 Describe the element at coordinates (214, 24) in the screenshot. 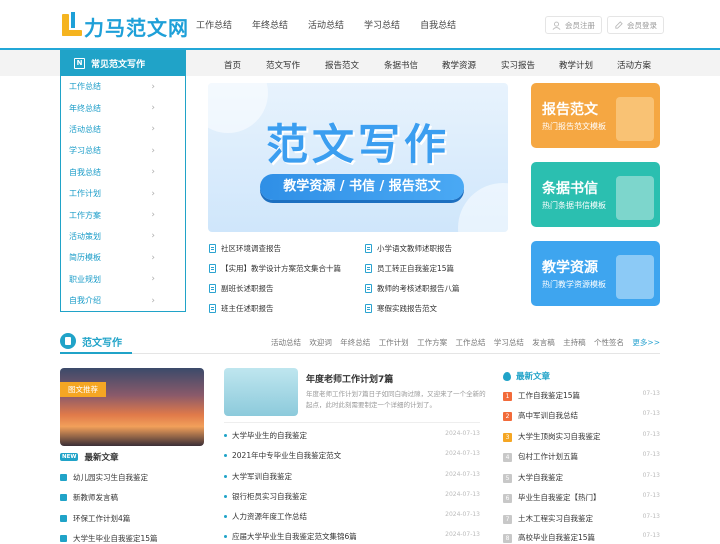

I see `topnav-item: 工作总结` at that location.